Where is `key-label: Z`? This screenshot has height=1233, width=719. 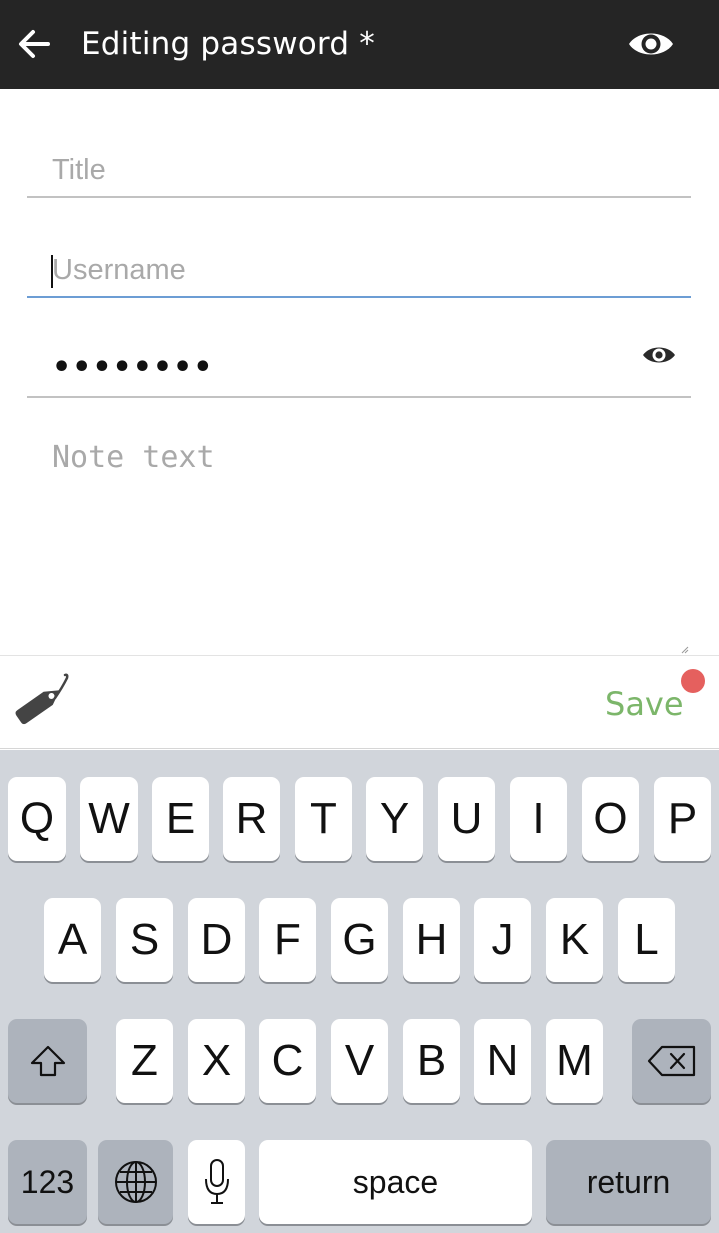
key-label: Z is located at coordinates (144, 1060).